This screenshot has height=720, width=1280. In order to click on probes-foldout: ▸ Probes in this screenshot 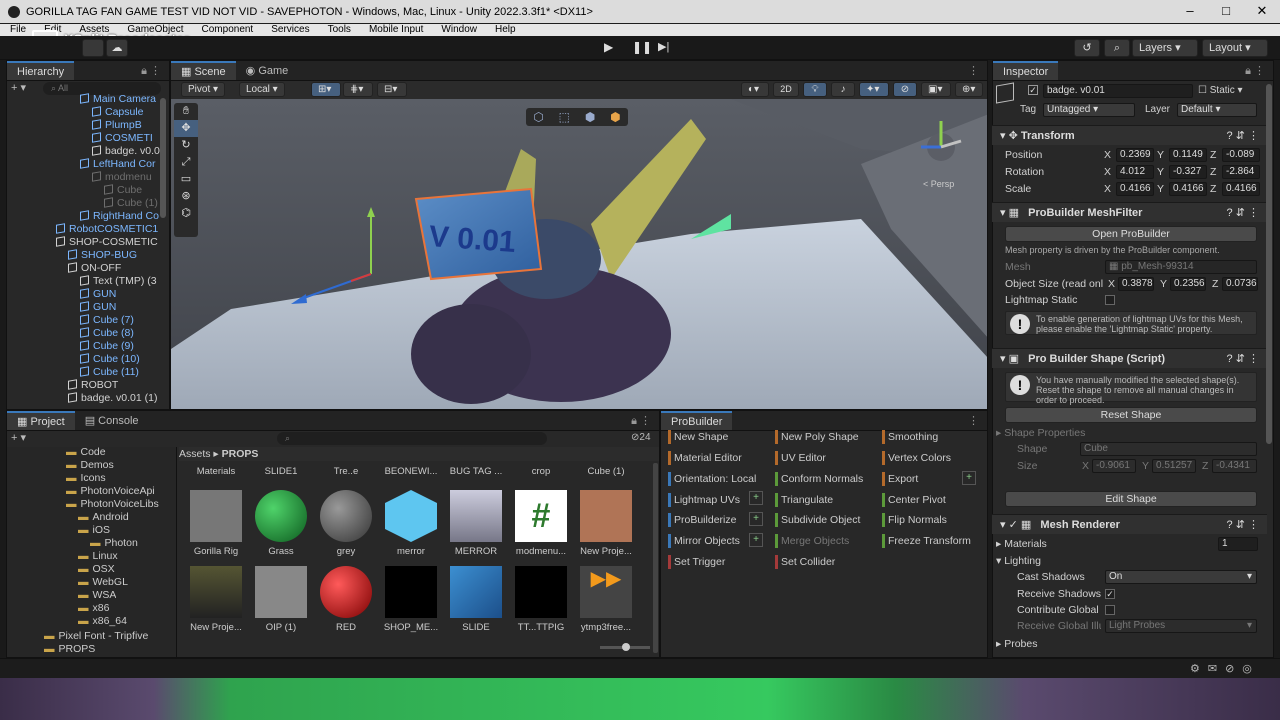, I will do `click(1016, 644)`.